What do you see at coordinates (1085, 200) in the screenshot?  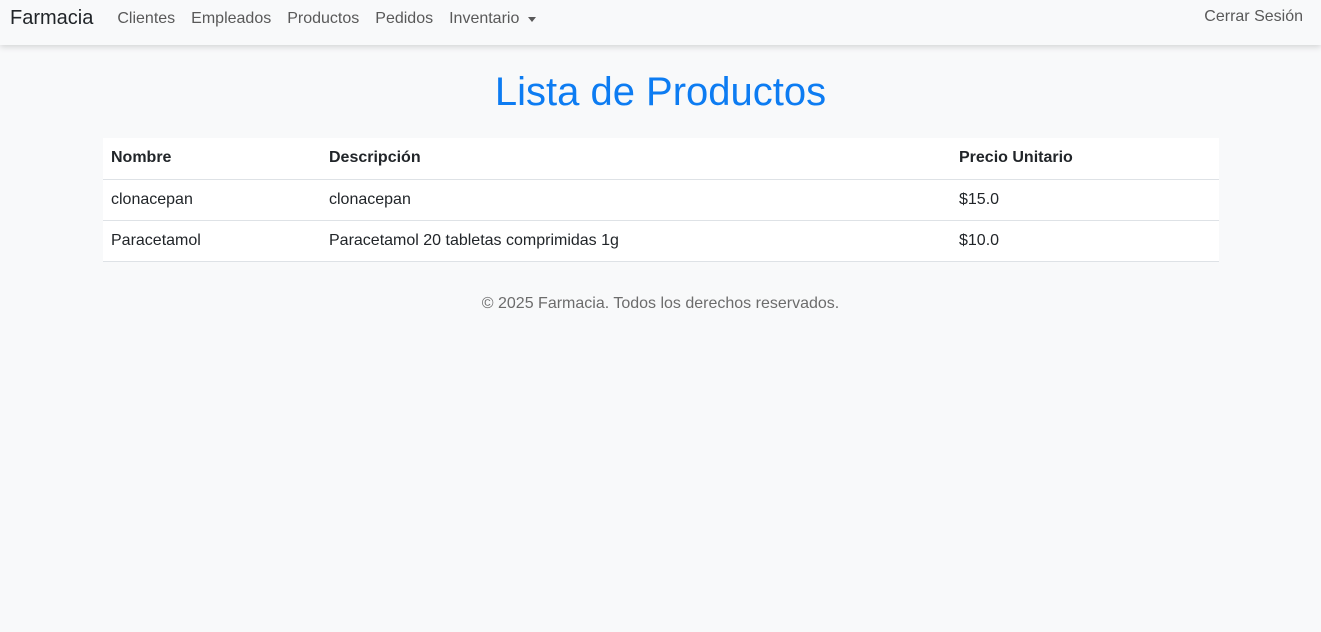 I see `cell-precio: $15.0` at bounding box center [1085, 200].